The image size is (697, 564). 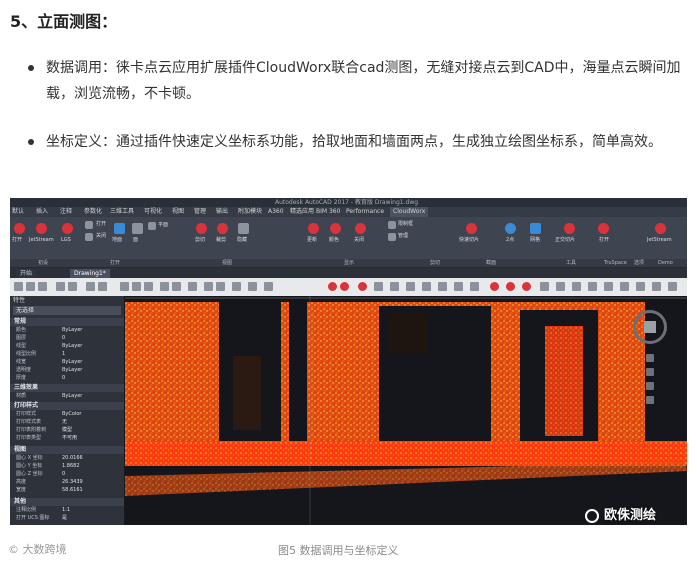 What do you see at coordinates (67, 378) in the screenshot?
I see `property-row: 厚度 0` at bounding box center [67, 378].